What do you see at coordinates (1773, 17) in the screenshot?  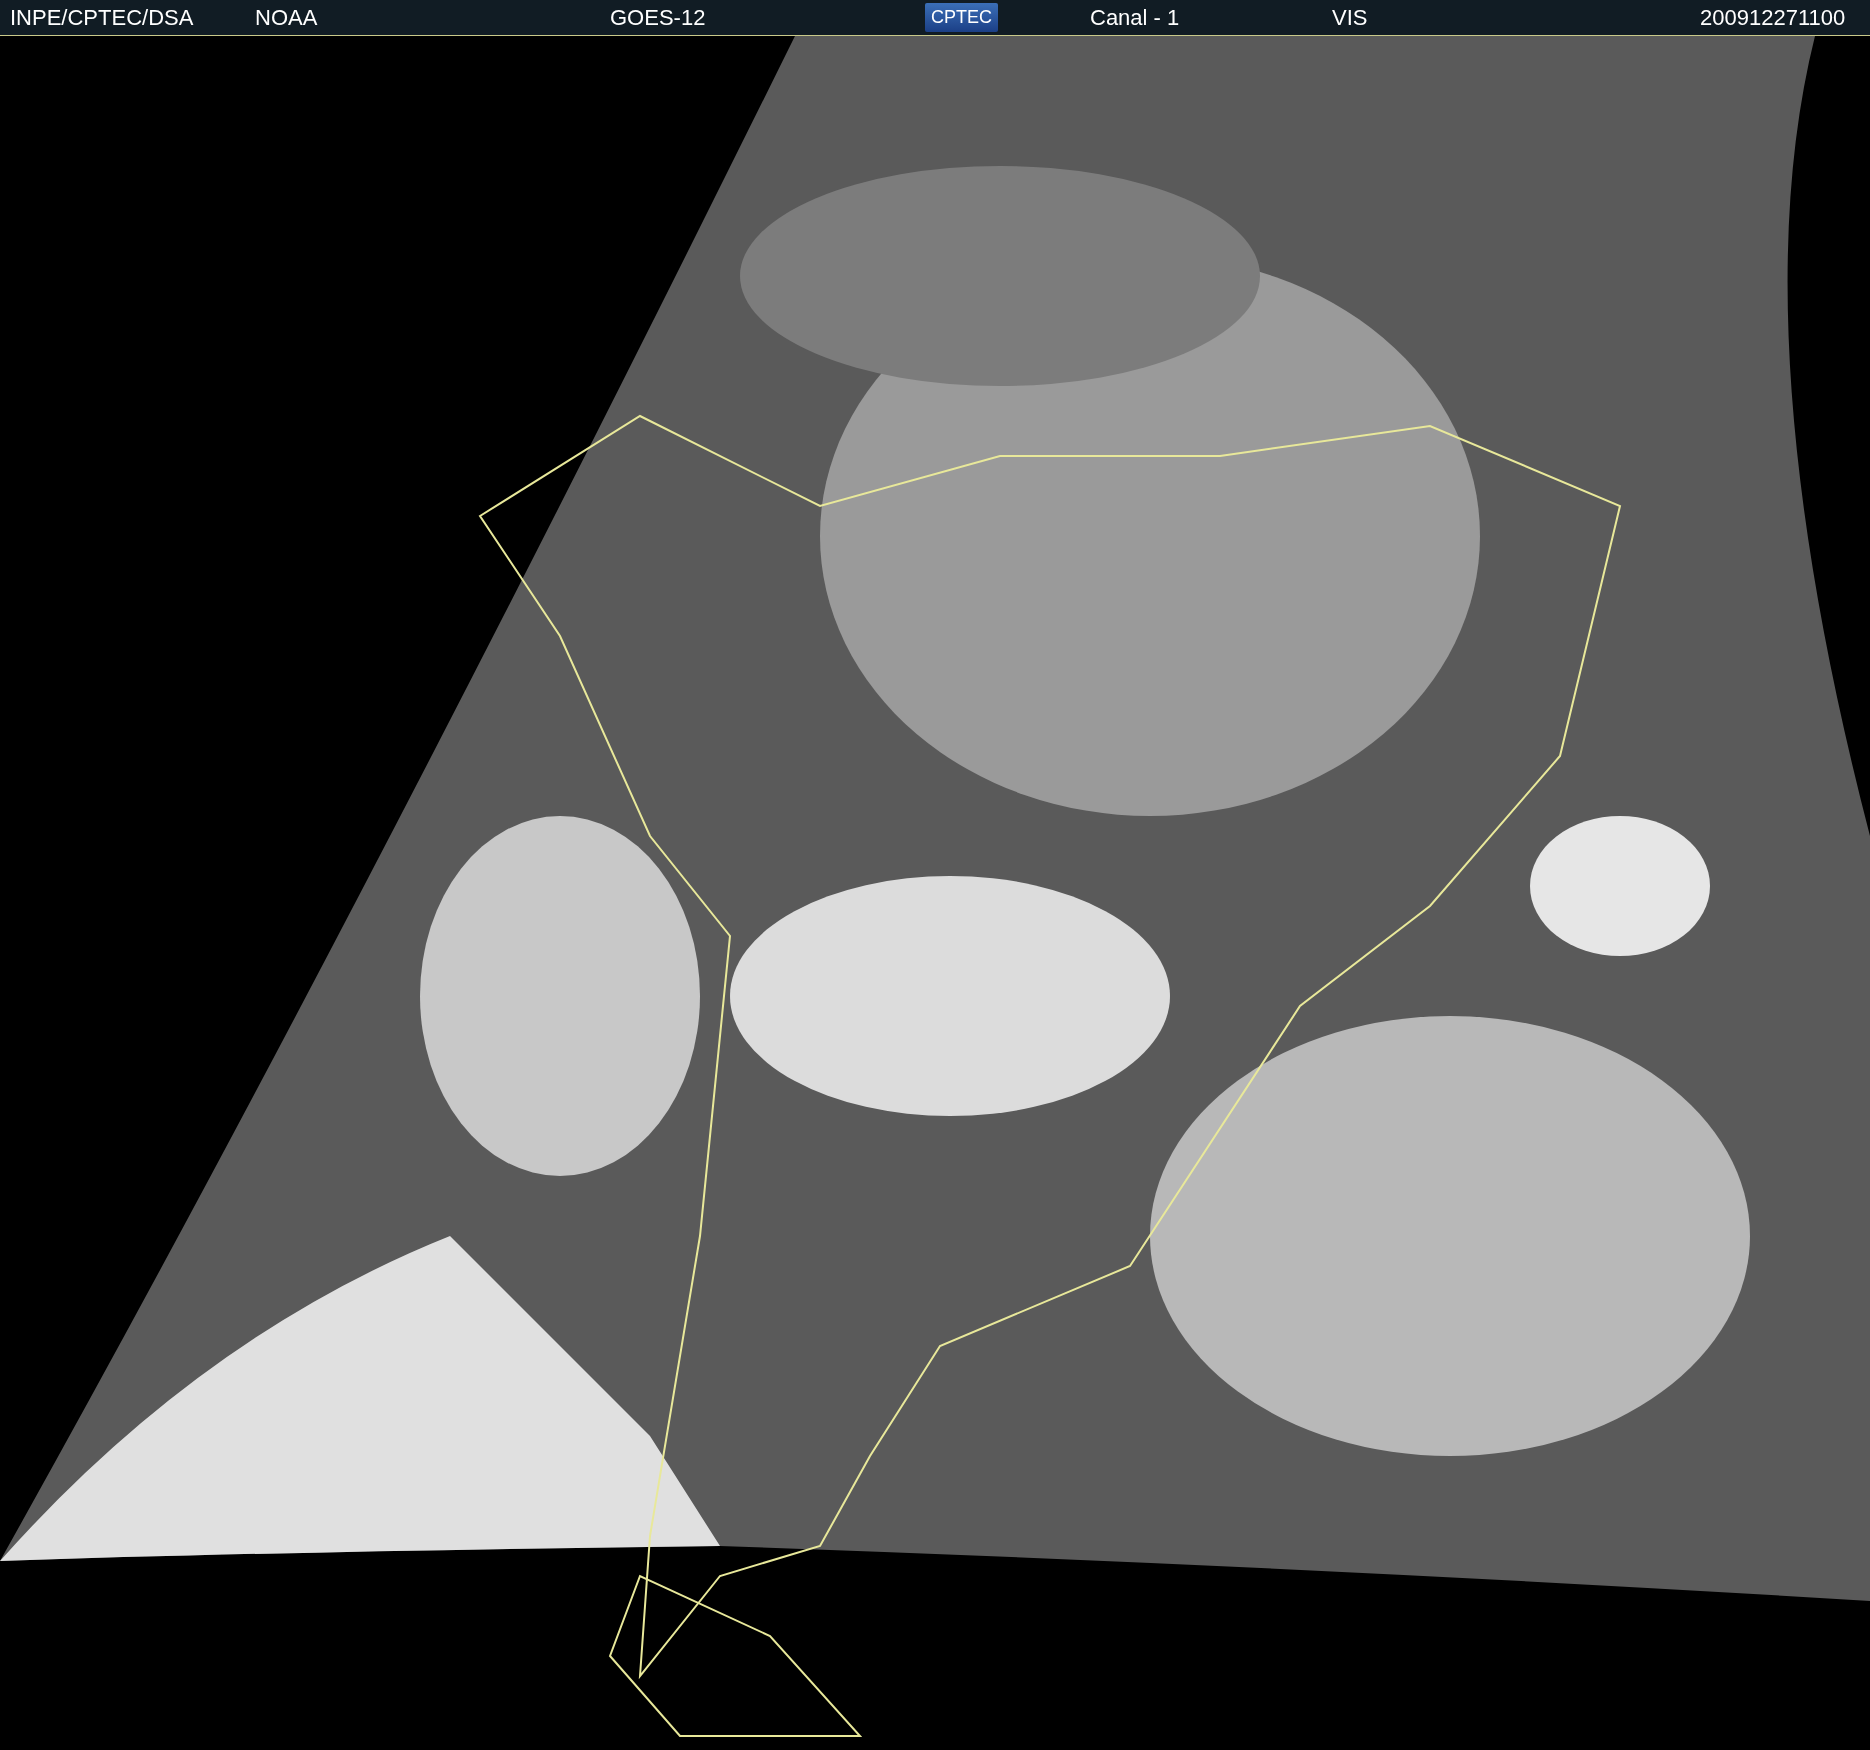 I see `header-text: 200912271100` at bounding box center [1773, 17].